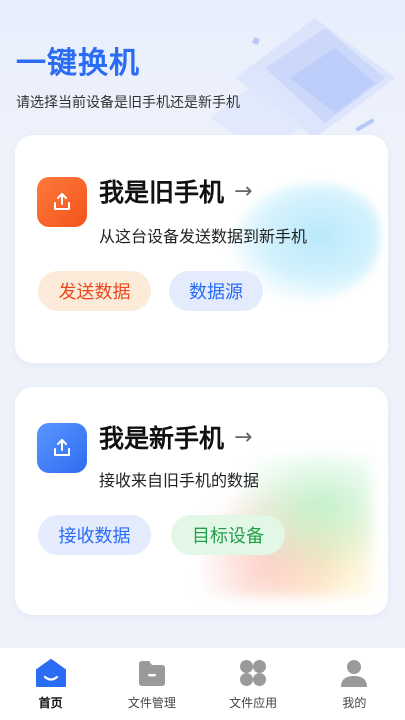  What do you see at coordinates (253, 673) in the screenshot?
I see `apps-icon` at bounding box center [253, 673].